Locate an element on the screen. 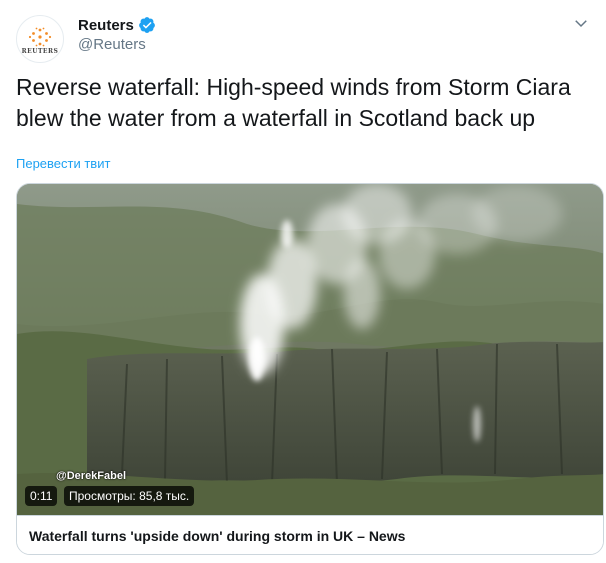 The width and height of the screenshot is (606, 563). avatar: REUTERS is located at coordinates (40, 39).